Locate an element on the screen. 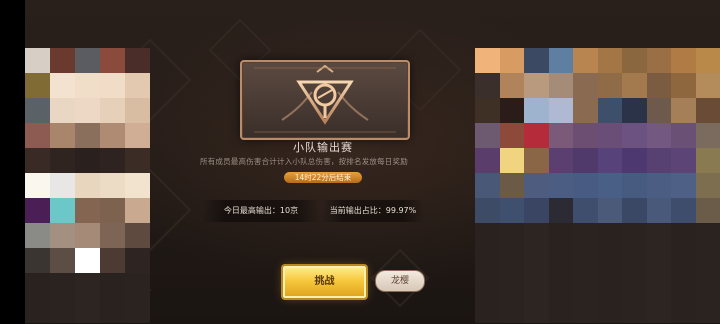 Image resolution: width=720 pixels, height=324 pixels. current-output-share: 当前输出占比：99.97% is located at coordinates (373, 211).